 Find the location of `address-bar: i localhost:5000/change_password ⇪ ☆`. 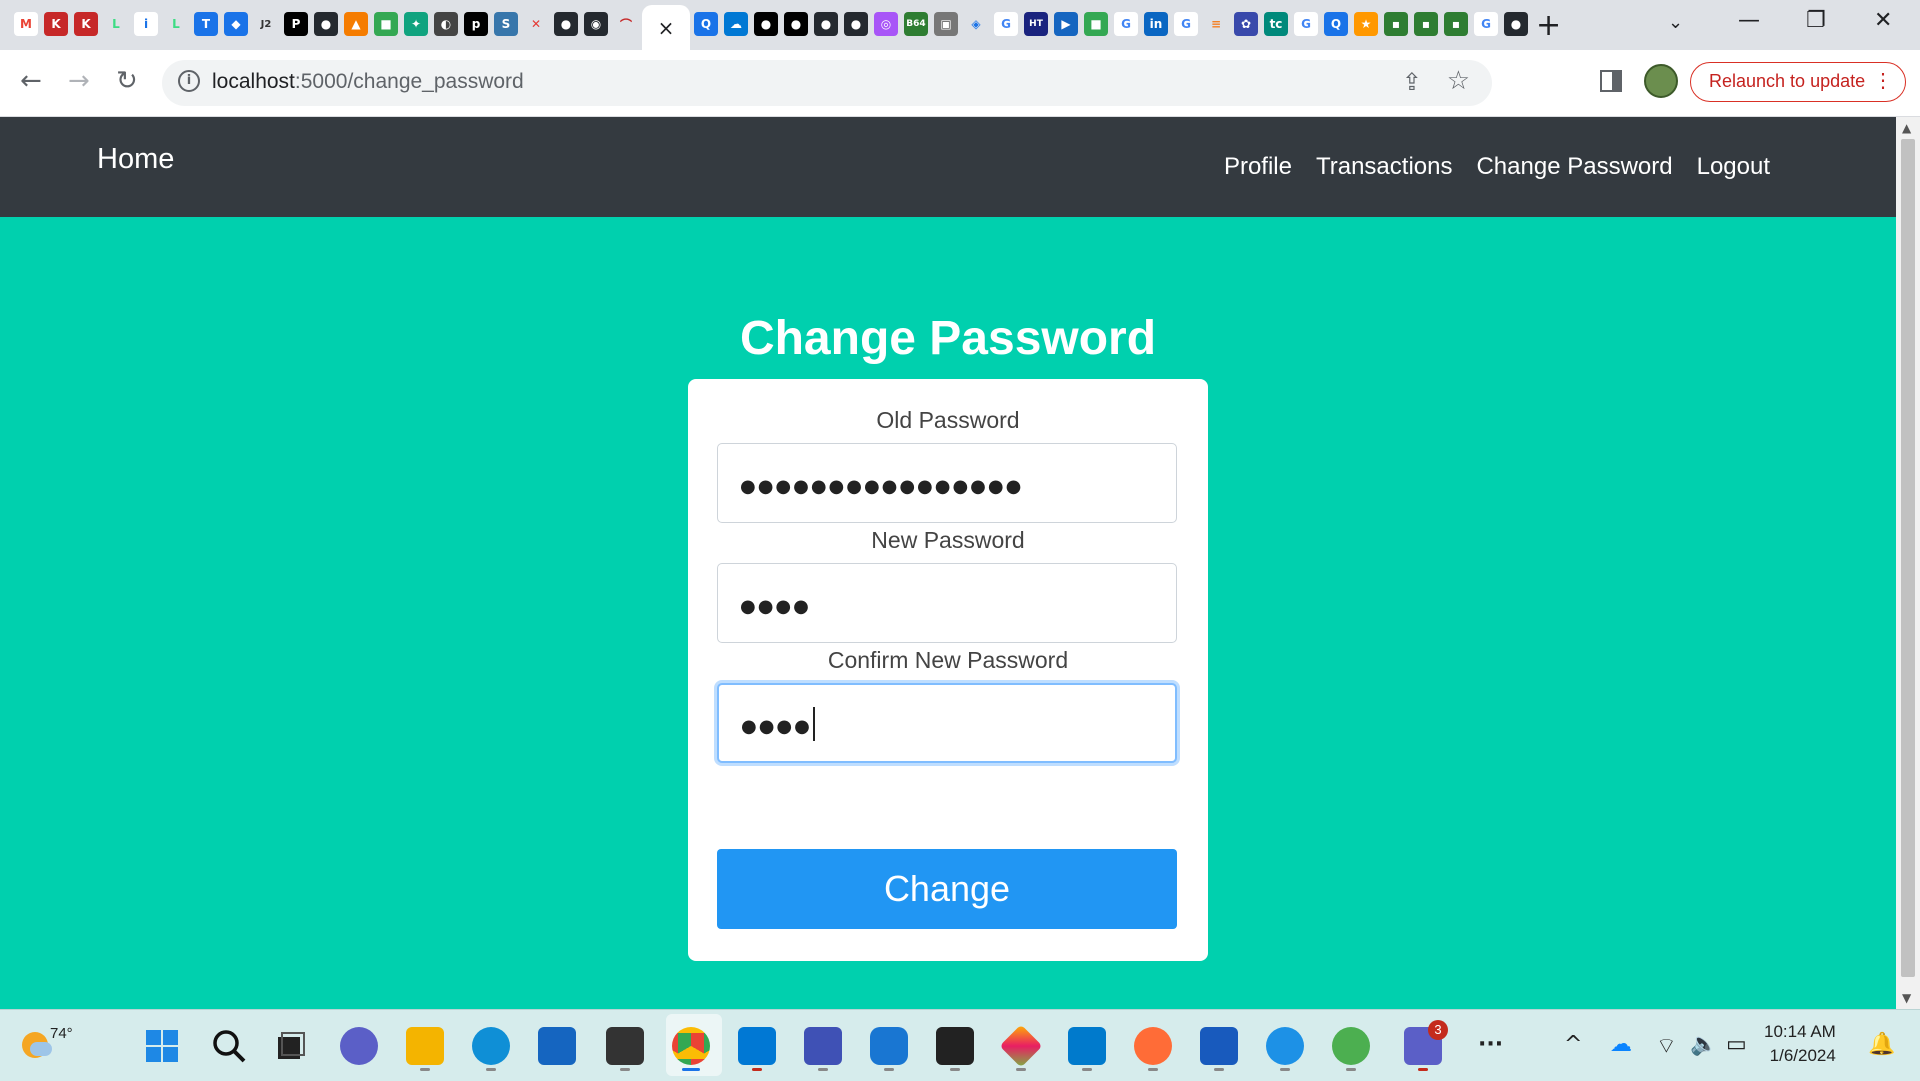

address-bar: i localhost:5000/change_password ⇪ ☆ is located at coordinates (827, 83).